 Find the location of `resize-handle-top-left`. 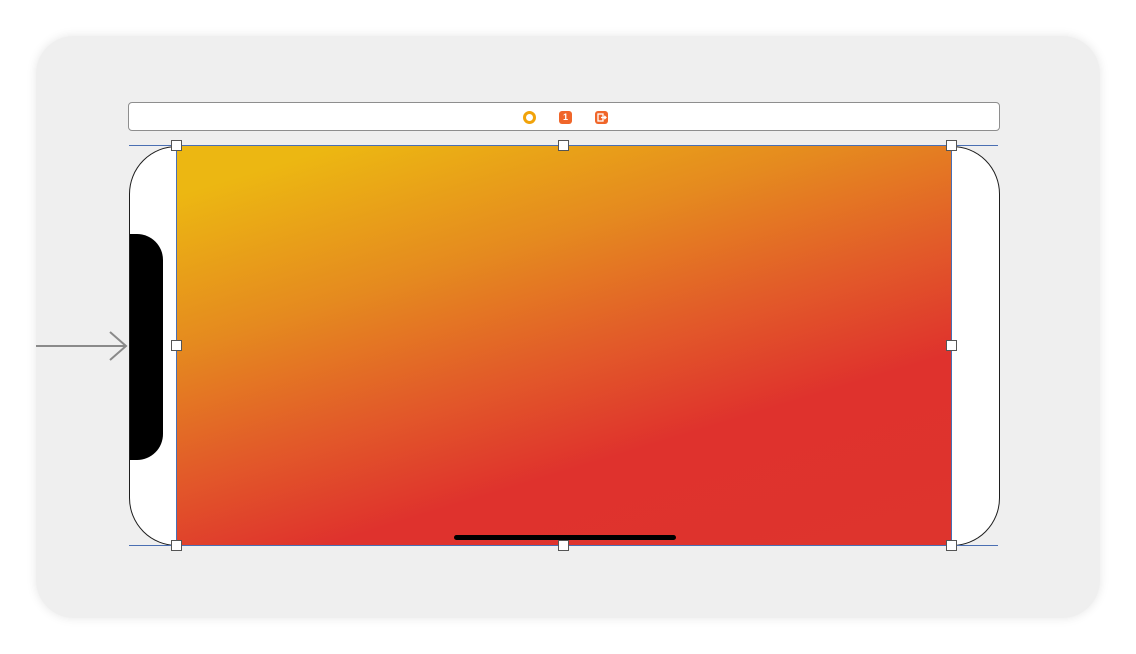

resize-handle-top-left is located at coordinates (176, 145).